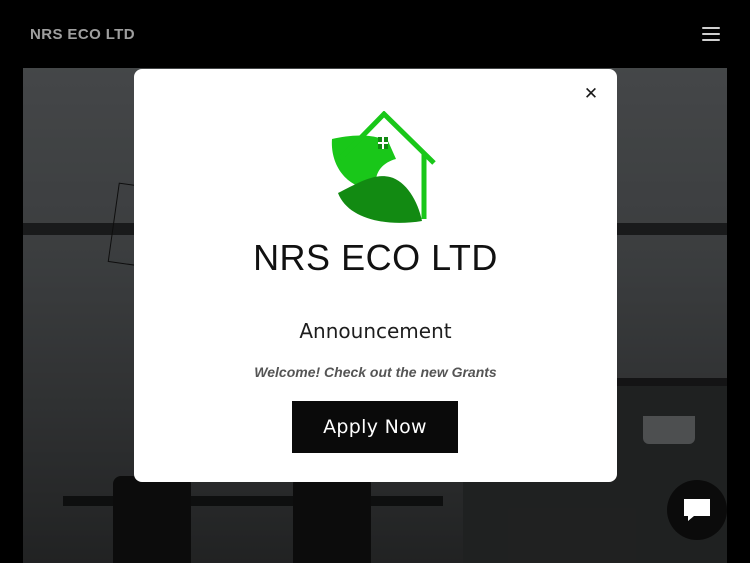 The image size is (750, 563). Describe the element at coordinates (711, 34) in the screenshot. I see `hamburger-menu-icon` at that location.